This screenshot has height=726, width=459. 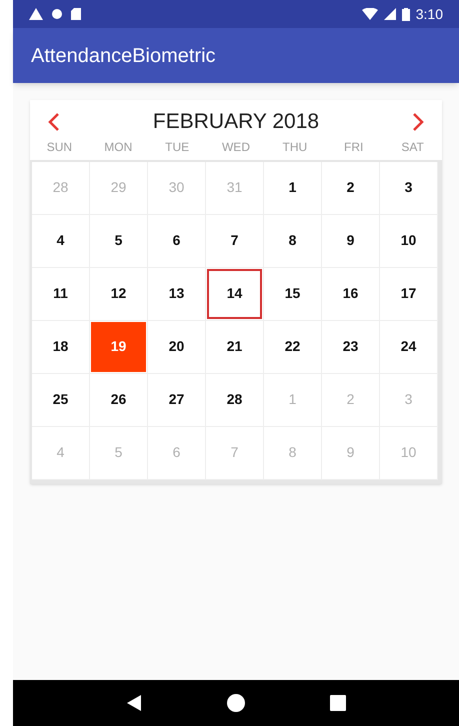 I want to click on day-cell: 15, so click(x=292, y=293).